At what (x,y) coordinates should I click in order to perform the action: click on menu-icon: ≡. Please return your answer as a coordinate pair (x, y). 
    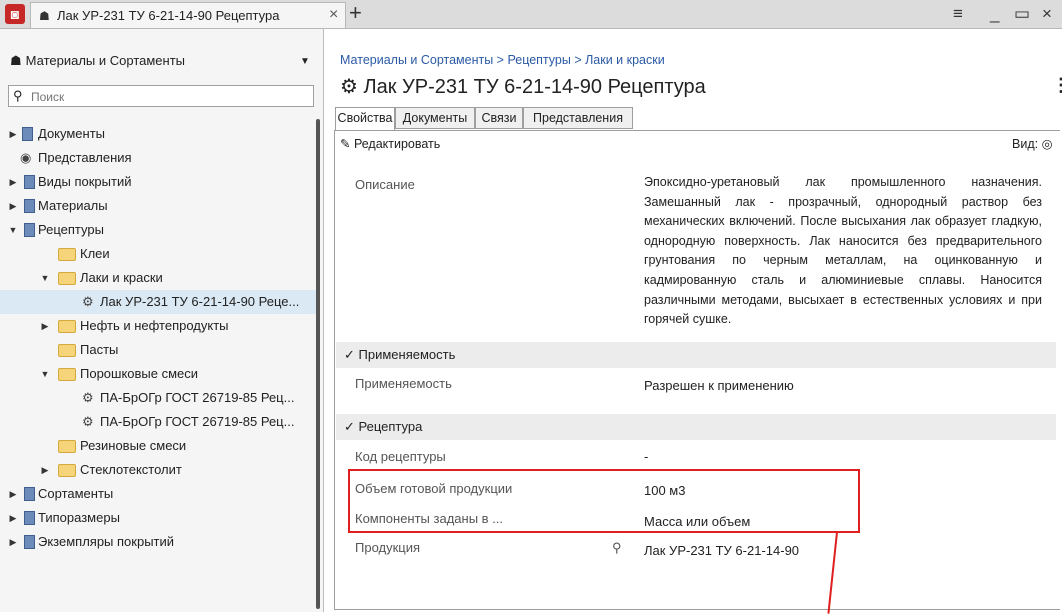
    Looking at the image, I should click on (958, 14).